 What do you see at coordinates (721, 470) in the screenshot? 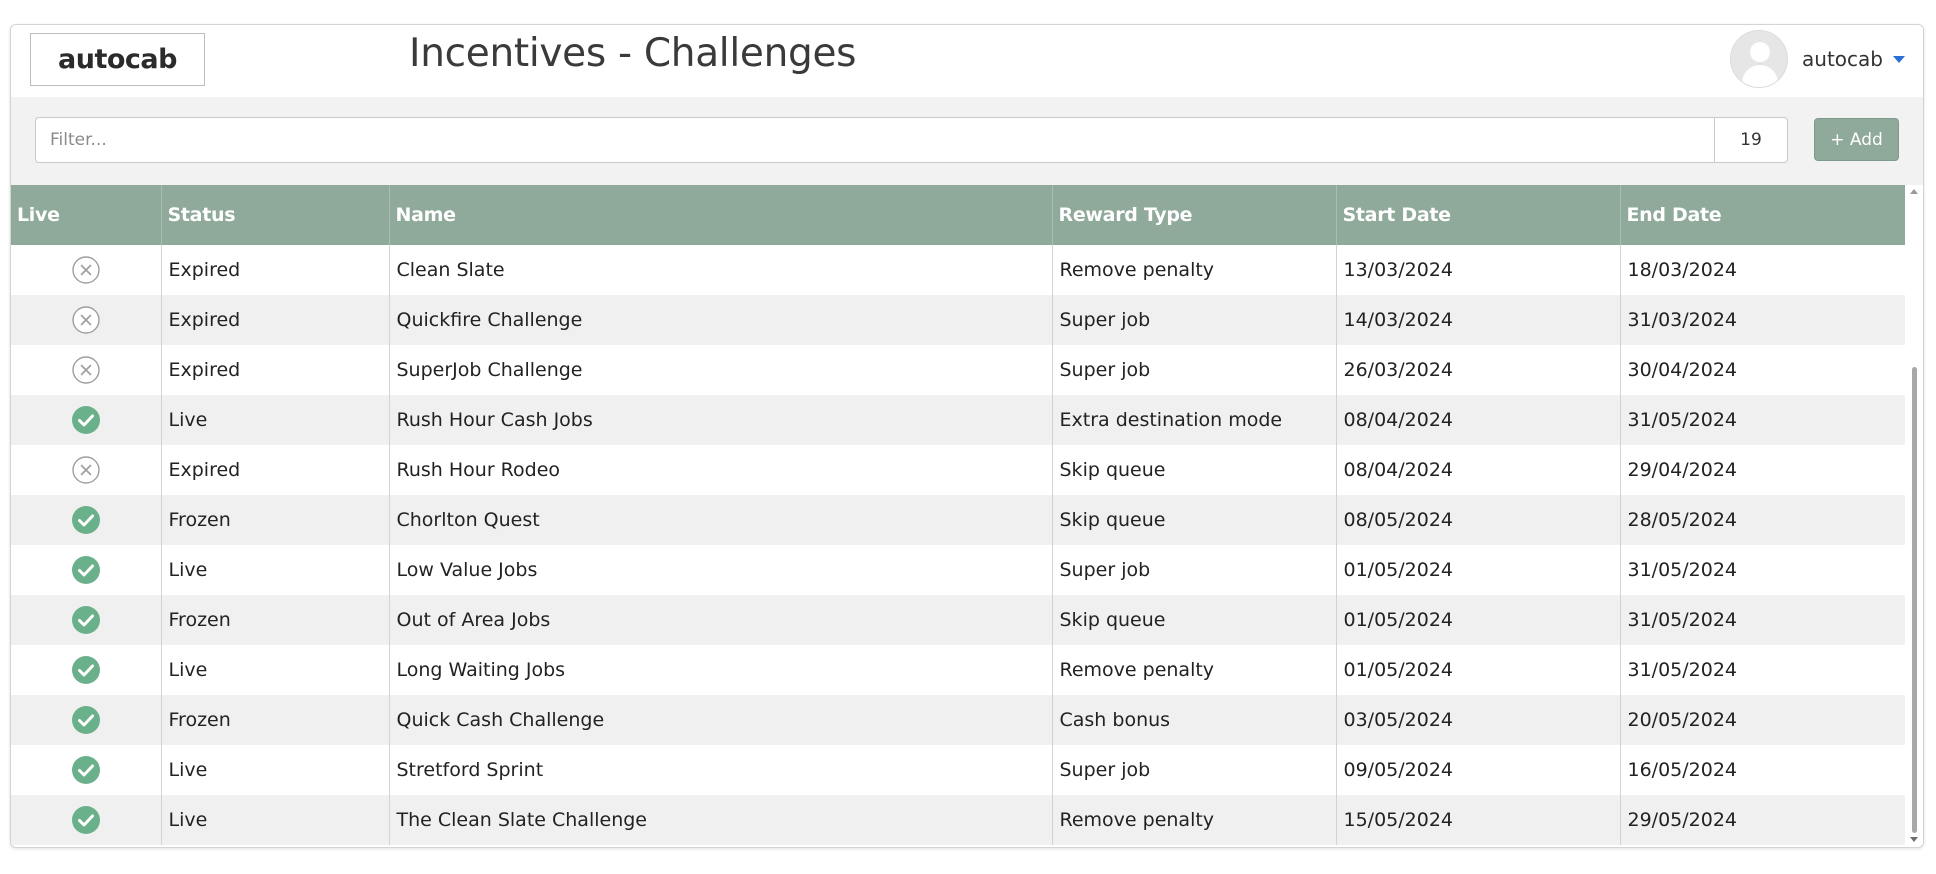
I see `name-cell: Rush Hour Rodeo` at bounding box center [721, 470].